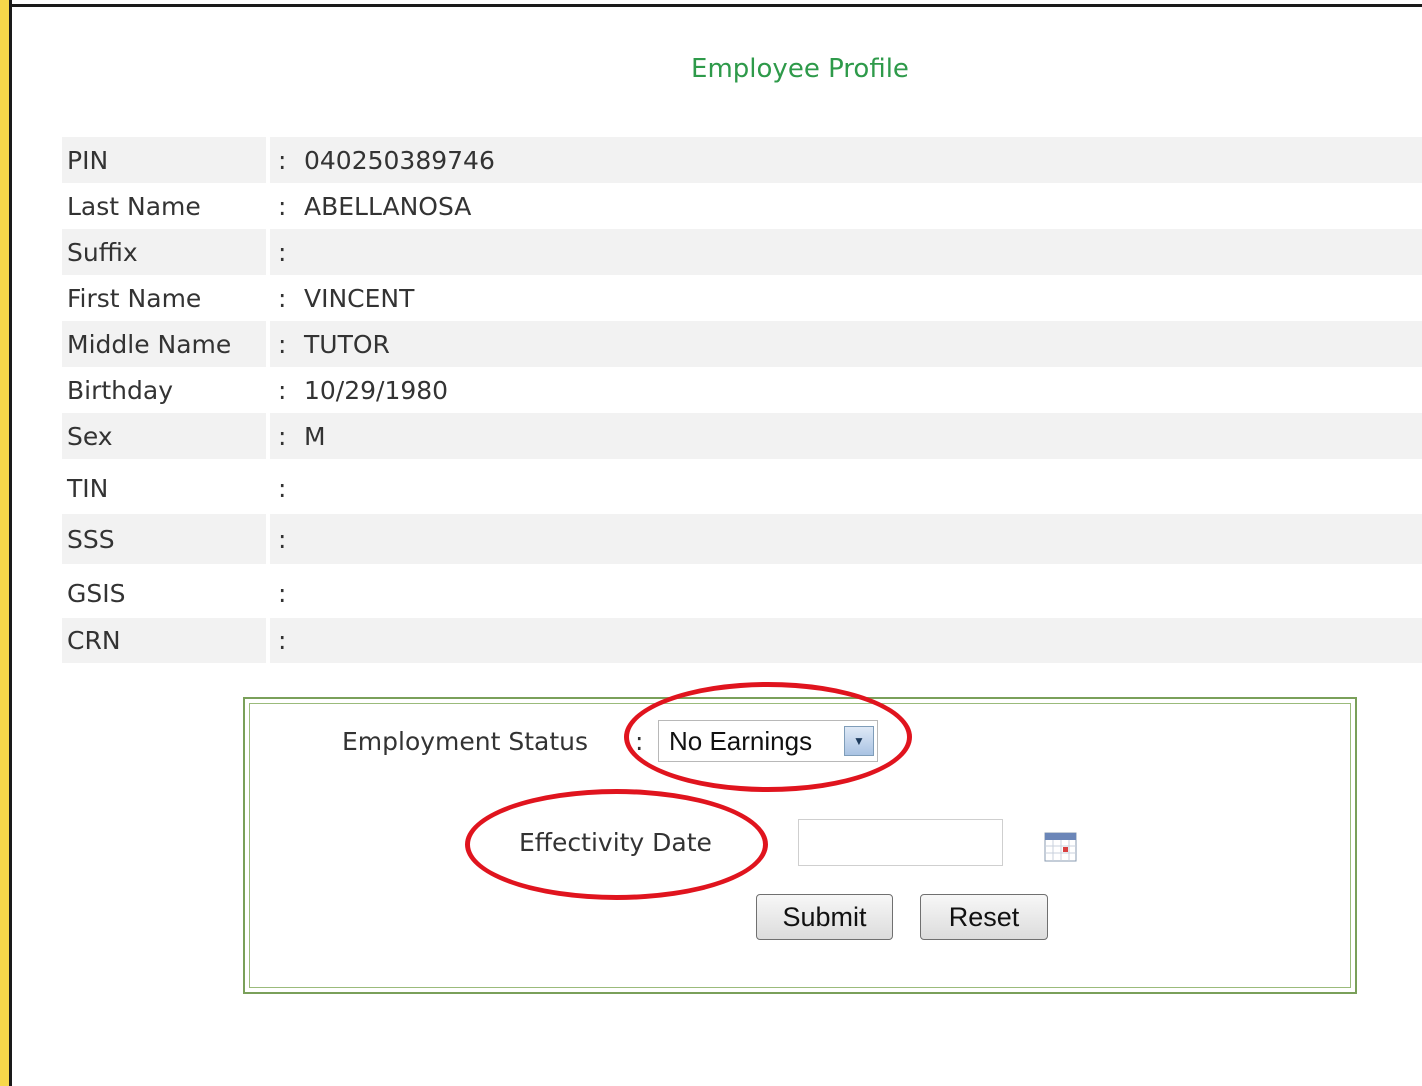  Describe the element at coordinates (4, 543) in the screenshot. I see `frame-left-strip` at that location.